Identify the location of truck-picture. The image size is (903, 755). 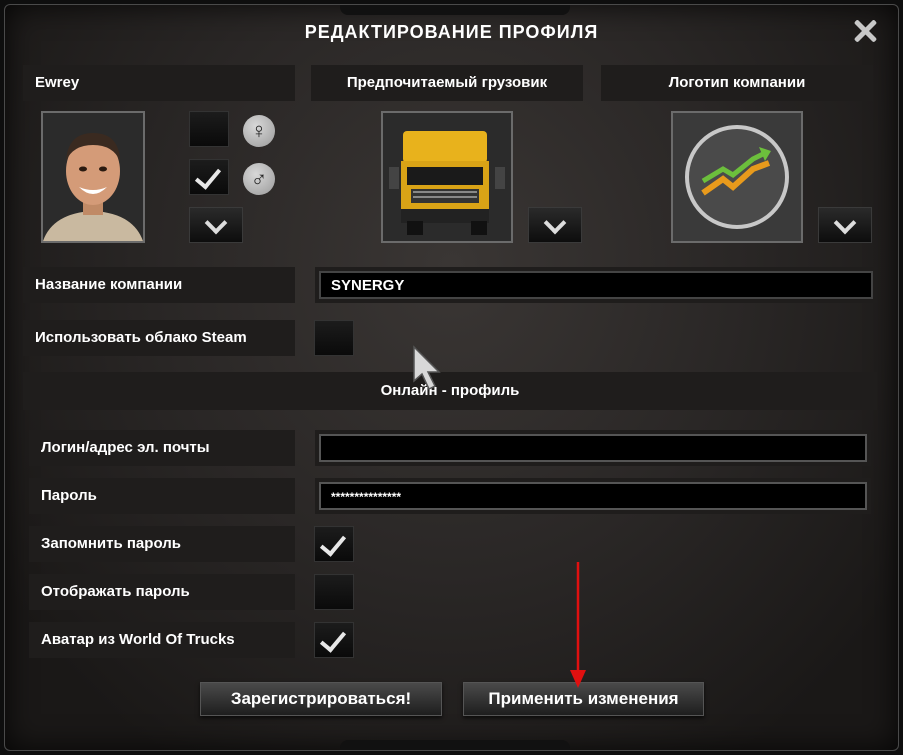
(447, 177).